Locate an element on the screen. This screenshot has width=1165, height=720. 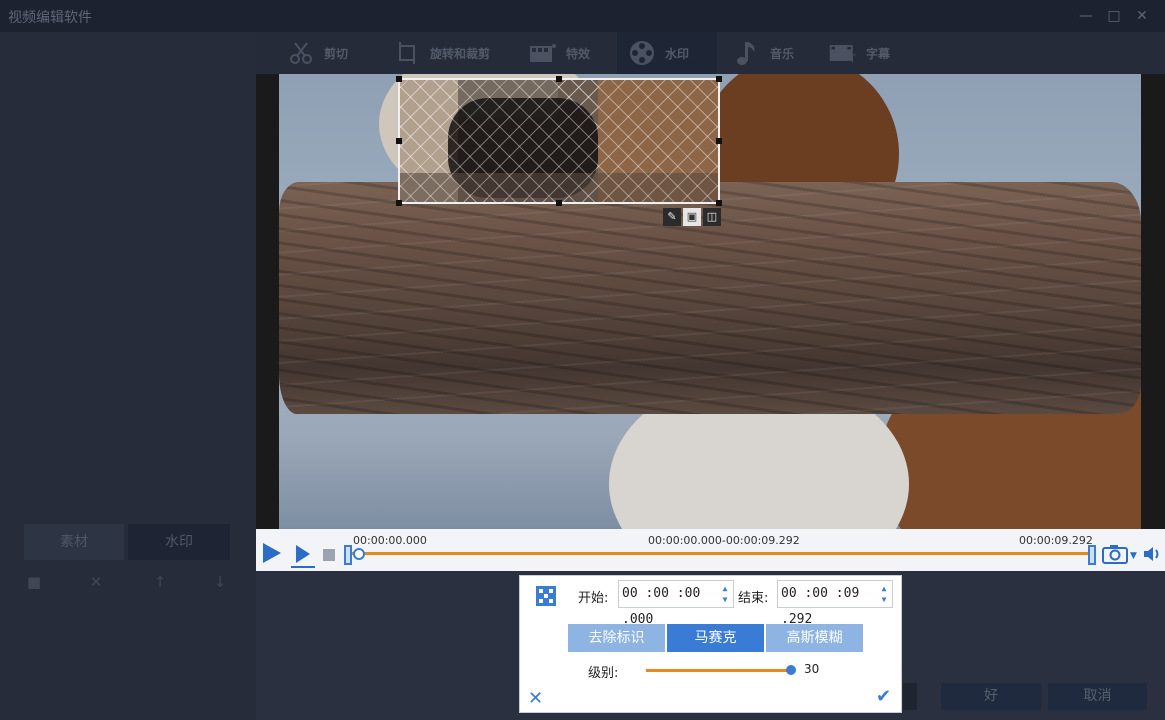
tool-watermark-label: 水印 is located at coordinates (677, 53).